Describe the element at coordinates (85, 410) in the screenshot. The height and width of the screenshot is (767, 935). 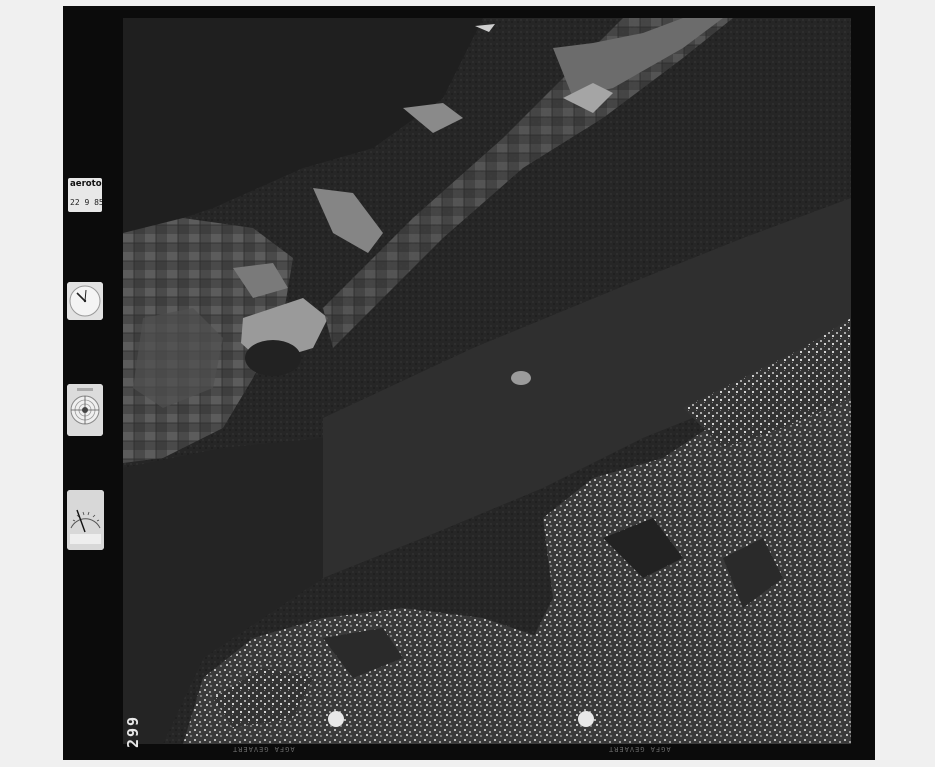
I see `level-bubble-icon` at that location.